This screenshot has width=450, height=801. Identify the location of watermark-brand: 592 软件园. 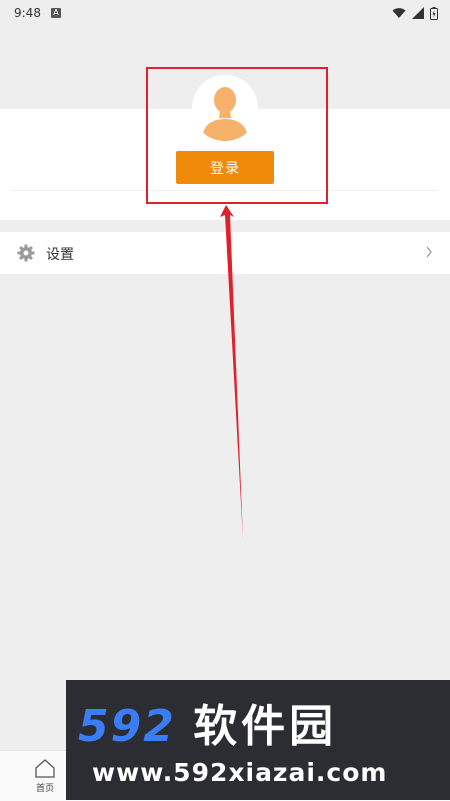
(207, 722).